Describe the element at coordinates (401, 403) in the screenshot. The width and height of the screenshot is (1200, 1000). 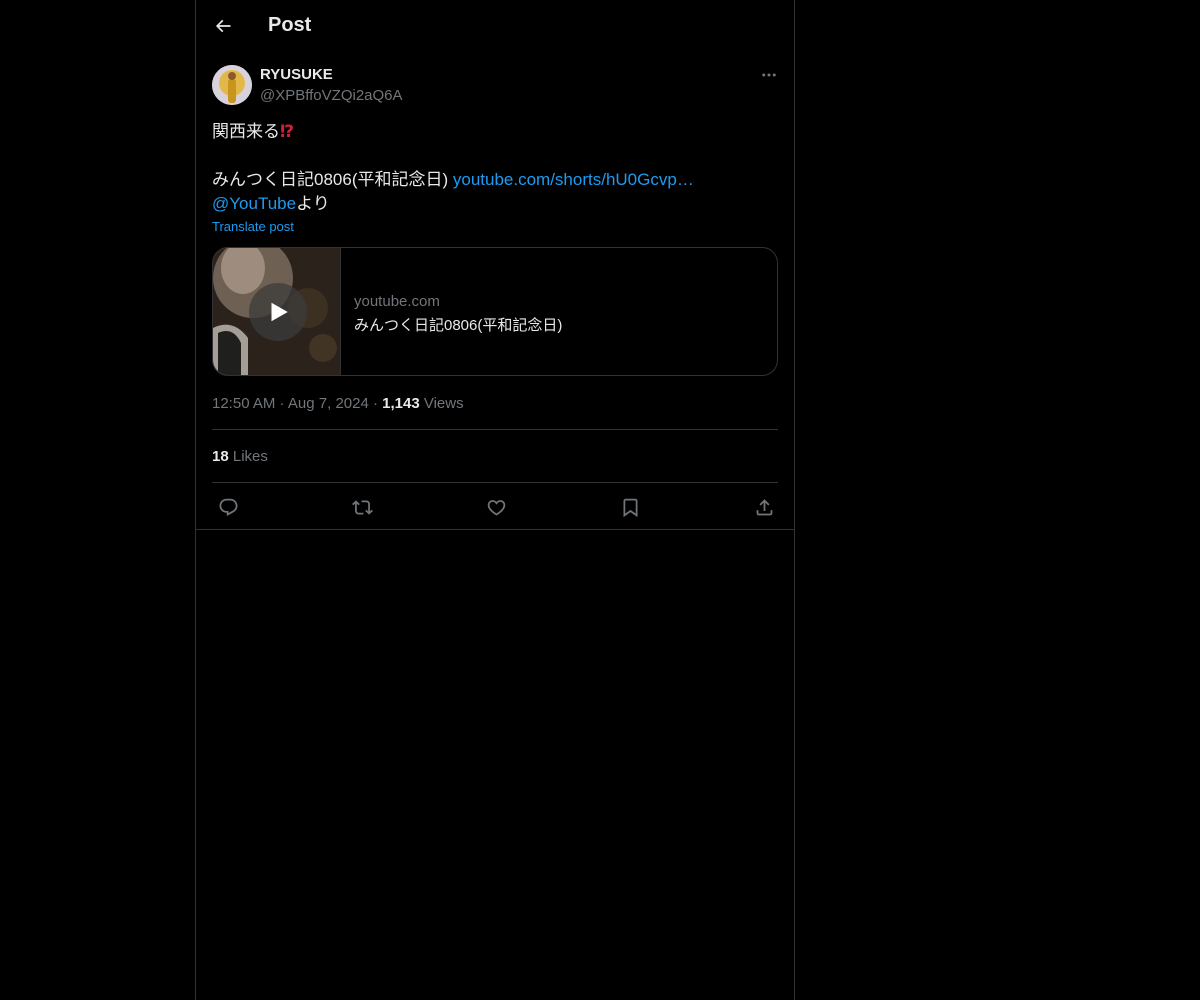
I see `views-count: 1,143` at that location.